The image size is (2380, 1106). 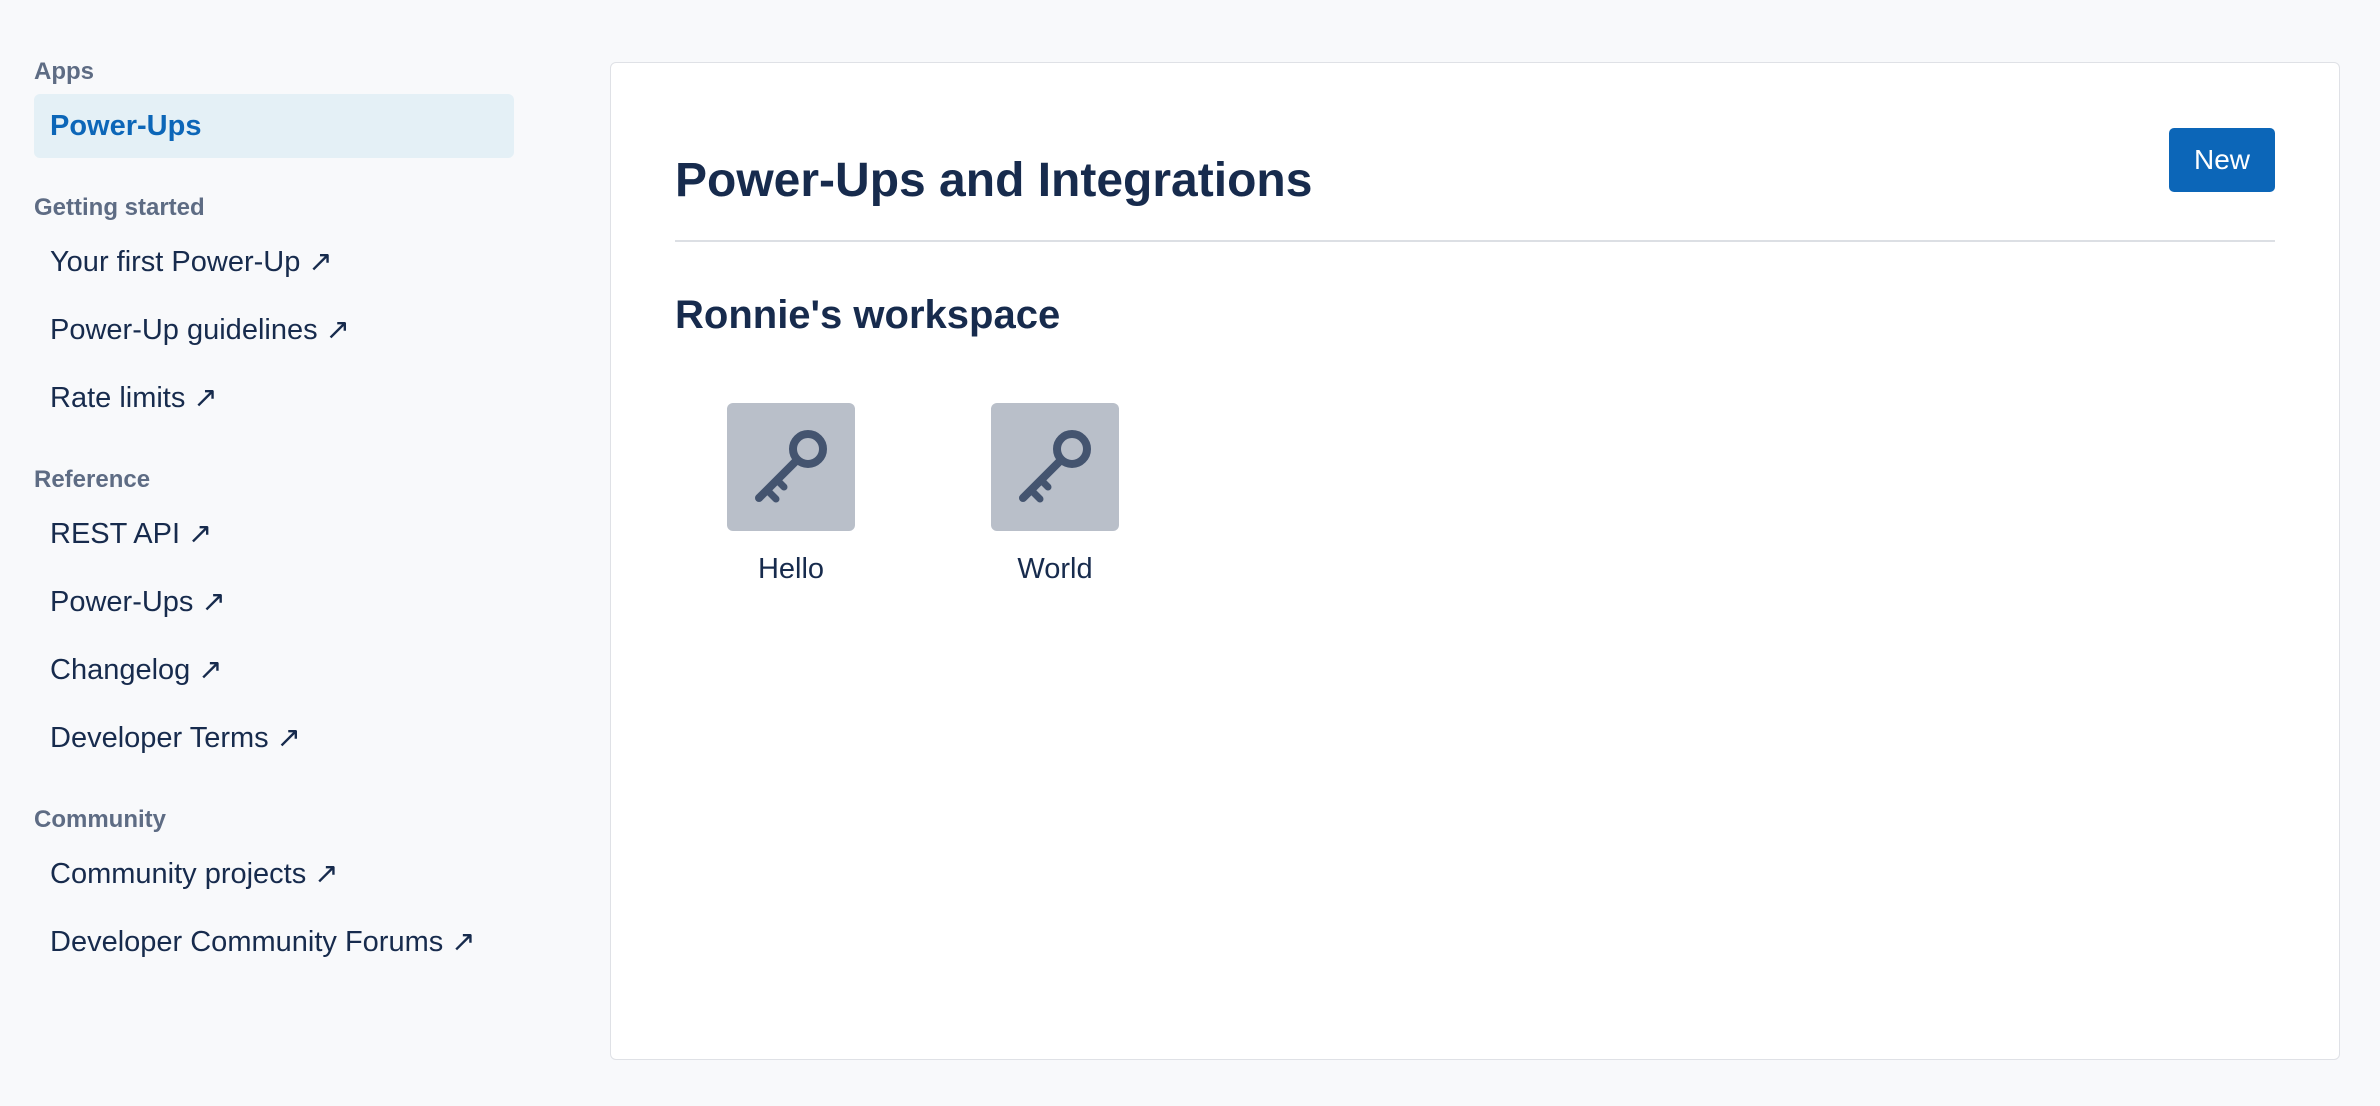 I want to click on sidebar-item-label: Developer Community Forums, so click(x=247, y=942).